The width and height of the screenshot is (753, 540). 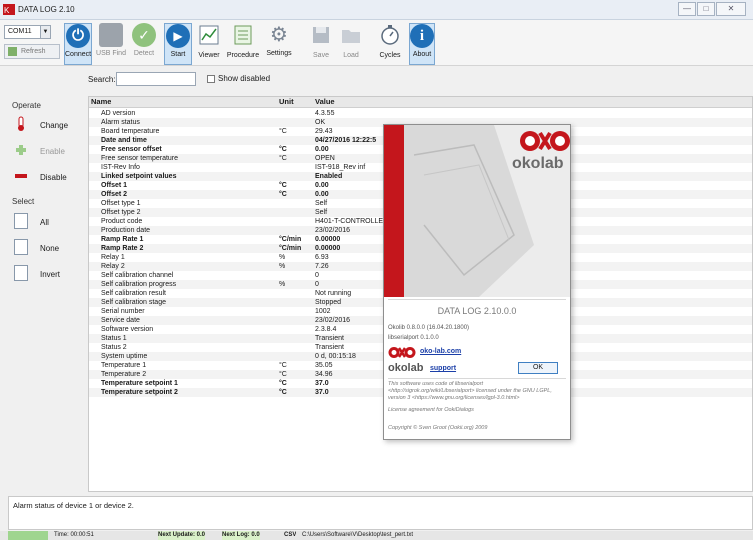 What do you see at coordinates (120, 167) in the screenshot?
I see `row-name: IST-Rev Info` at bounding box center [120, 167].